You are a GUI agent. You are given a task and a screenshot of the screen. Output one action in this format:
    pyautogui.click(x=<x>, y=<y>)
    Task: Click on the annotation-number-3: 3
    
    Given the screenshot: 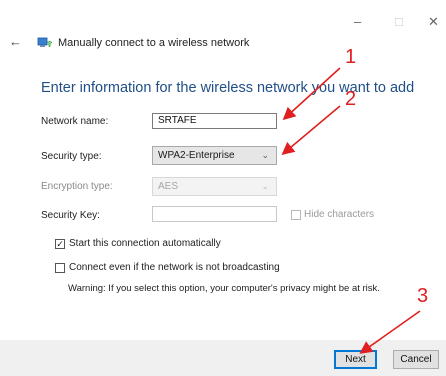 What is the action you would take?
    pyautogui.click(x=423, y=296)
    